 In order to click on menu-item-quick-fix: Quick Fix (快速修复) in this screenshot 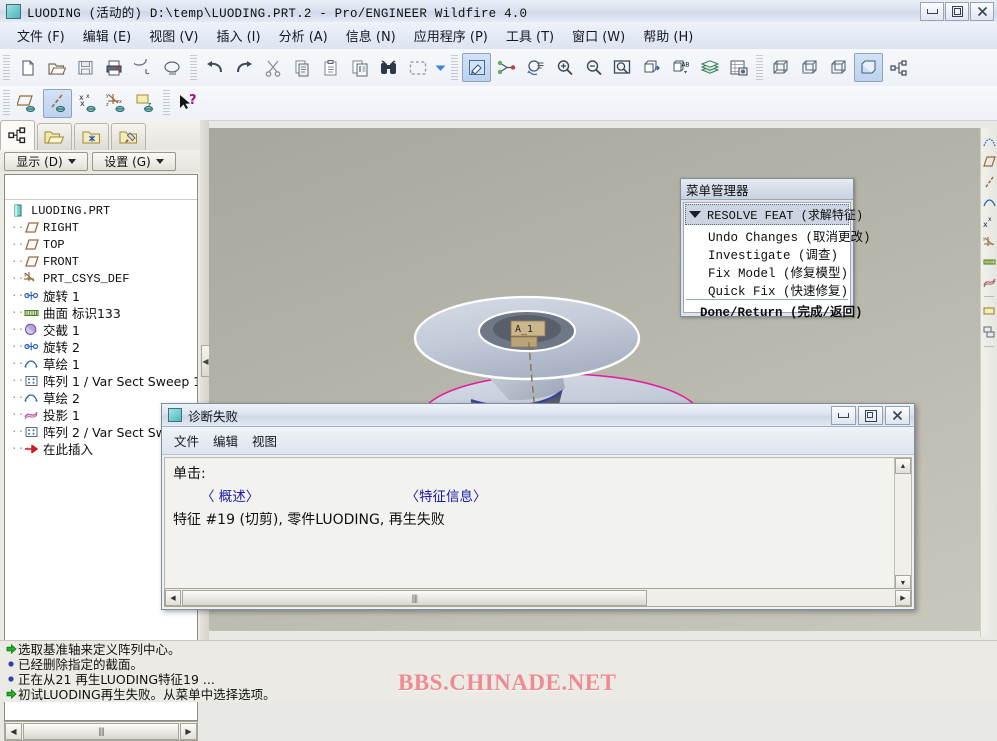, I will do `click(767, 289)`.